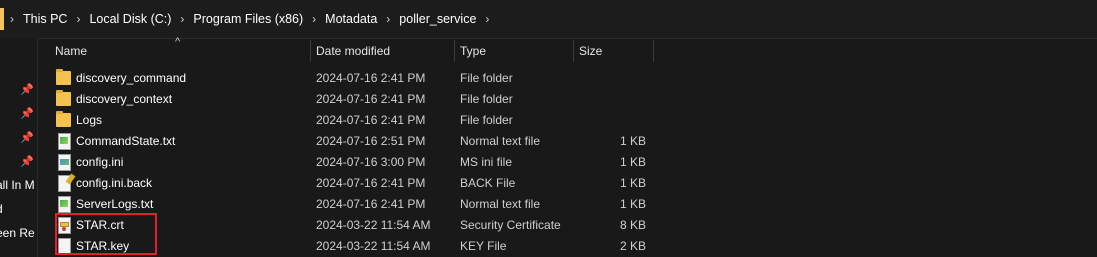 This screenshot has height=257, width=1097. What do you see at coordinates (130, 19) in the screenshot?
I see `breadcrumb-label: Local Disk (C:)` at bounding box center [130, 19].